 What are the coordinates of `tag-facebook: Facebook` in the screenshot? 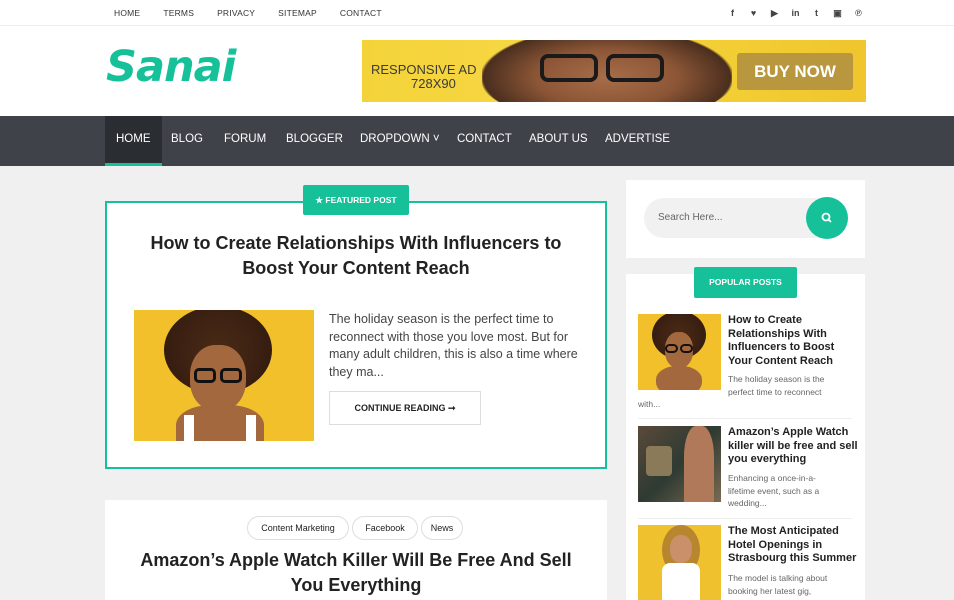 It's located at (385, 528).